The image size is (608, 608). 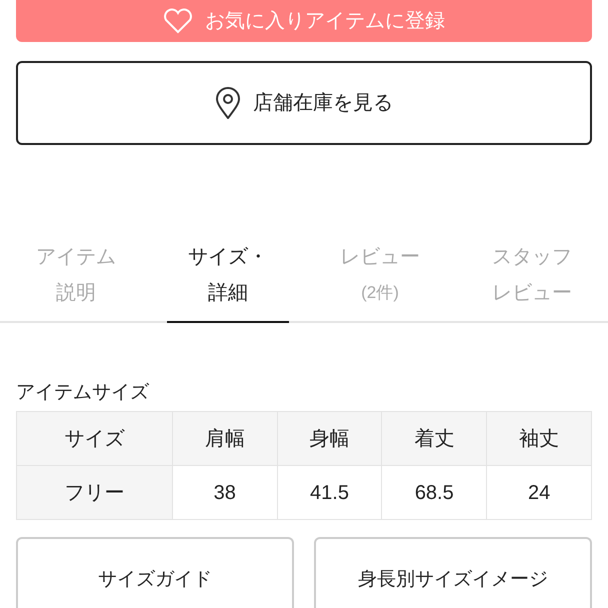 What do you see at coordinates (539, 493) in the screenshot?
I see `table-cell: 24` at bounding box center [539, 493].